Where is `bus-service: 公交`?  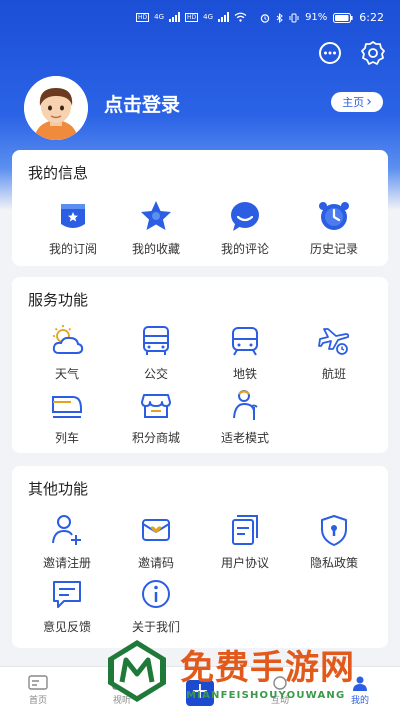 bus-service: 公交 is located at coordinates (156, 352).